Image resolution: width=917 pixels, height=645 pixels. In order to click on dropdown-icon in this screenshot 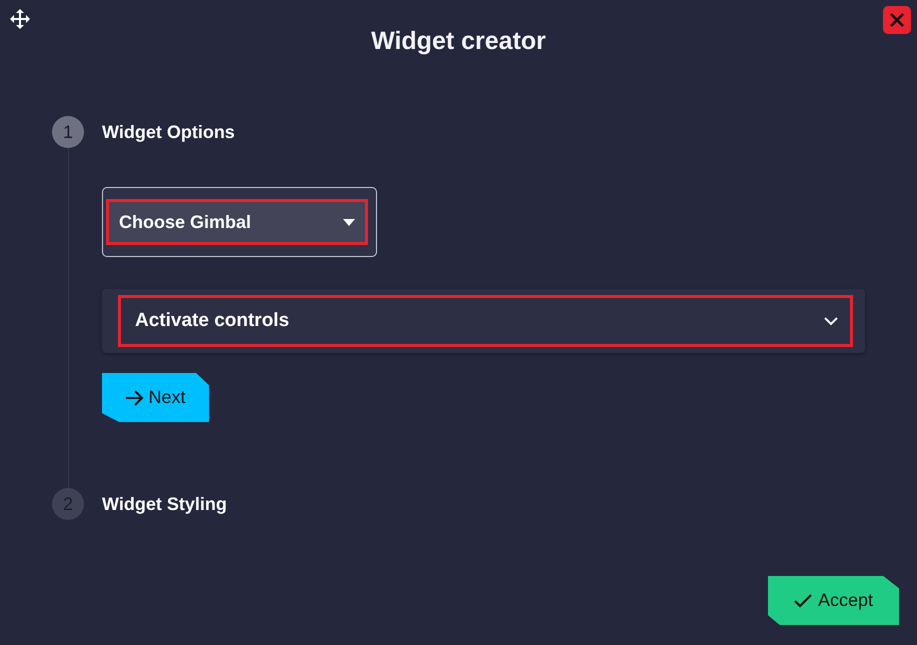, I will do `click(349, 222)`.